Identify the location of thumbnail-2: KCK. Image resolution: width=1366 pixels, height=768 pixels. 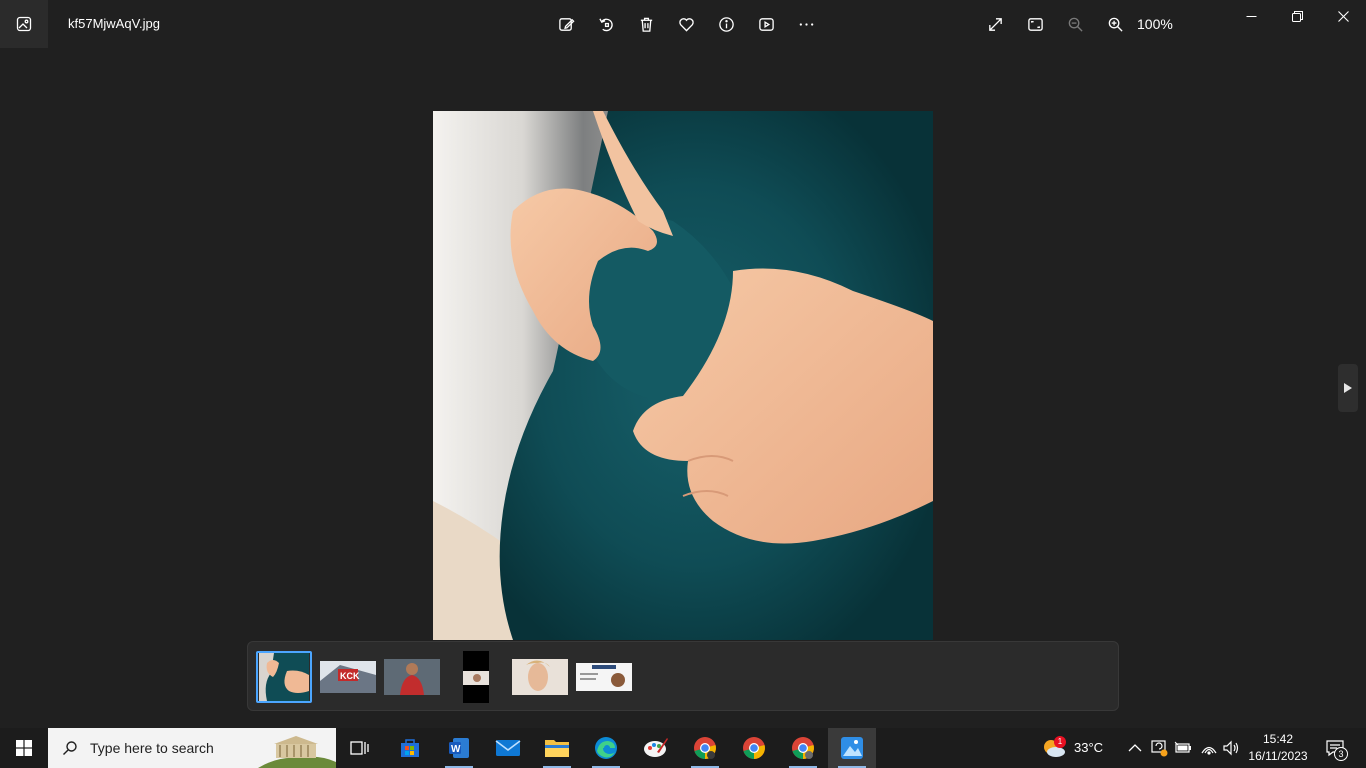
(348, 677).